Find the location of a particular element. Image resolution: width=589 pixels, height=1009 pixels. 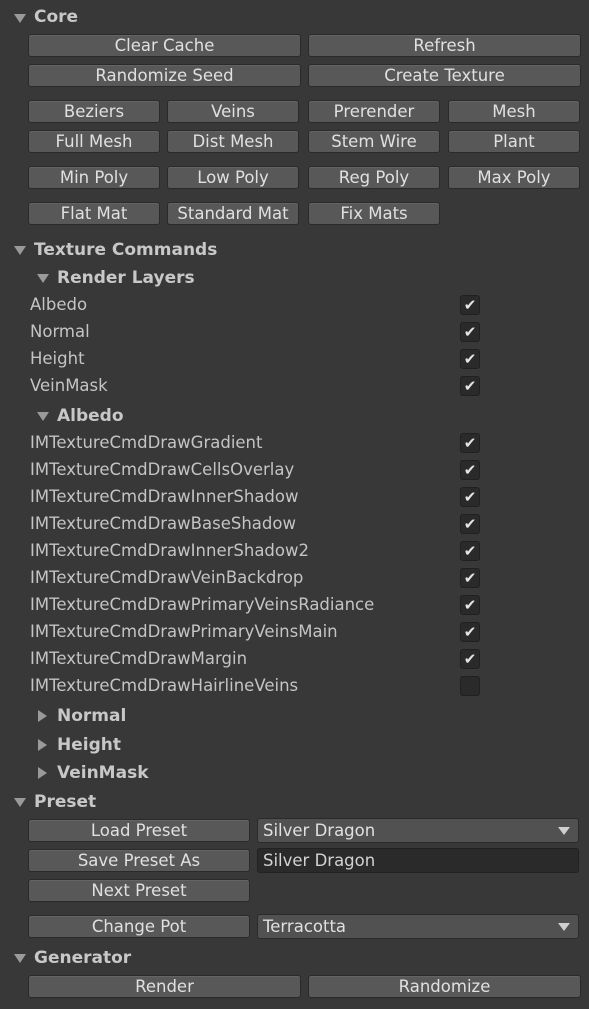

render-layers-title: Render Layers is located at coordinates (126, 278).